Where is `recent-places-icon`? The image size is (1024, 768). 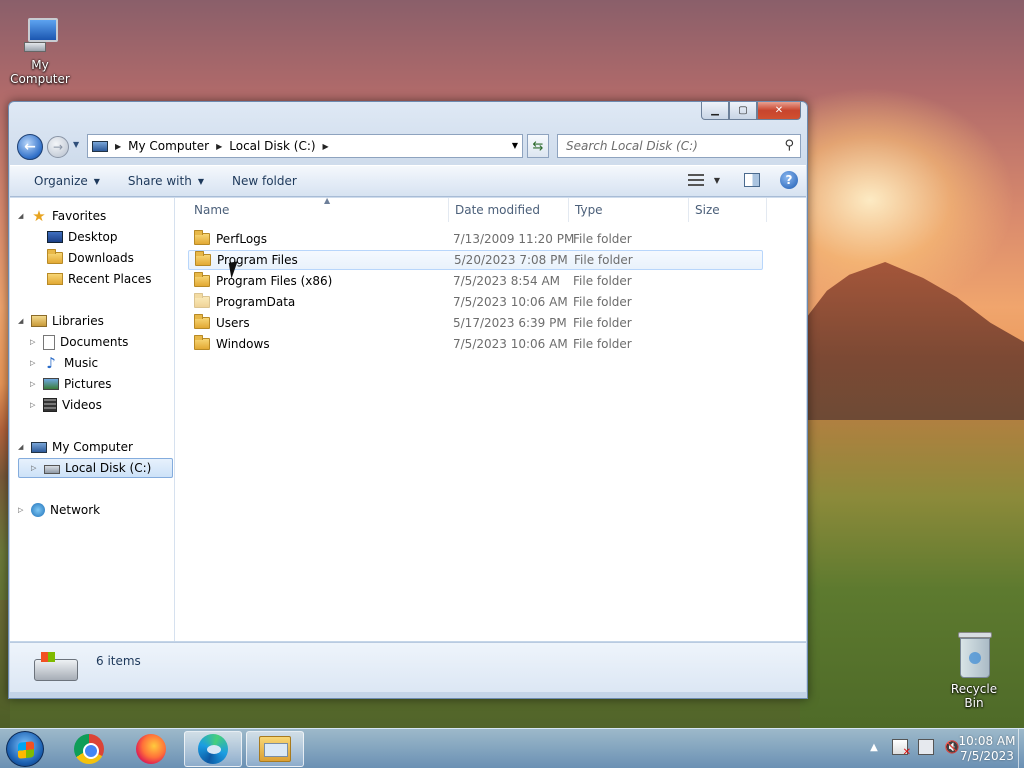 recent-places-icon is located at coordinates (55, 279).